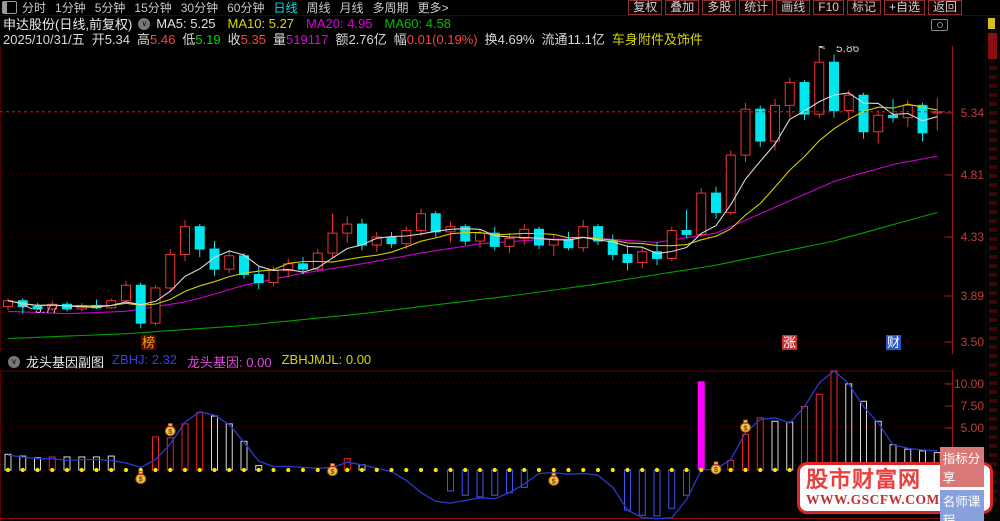  I want to click on period-tab-30分钟: 30分钟, so click(199, 8).